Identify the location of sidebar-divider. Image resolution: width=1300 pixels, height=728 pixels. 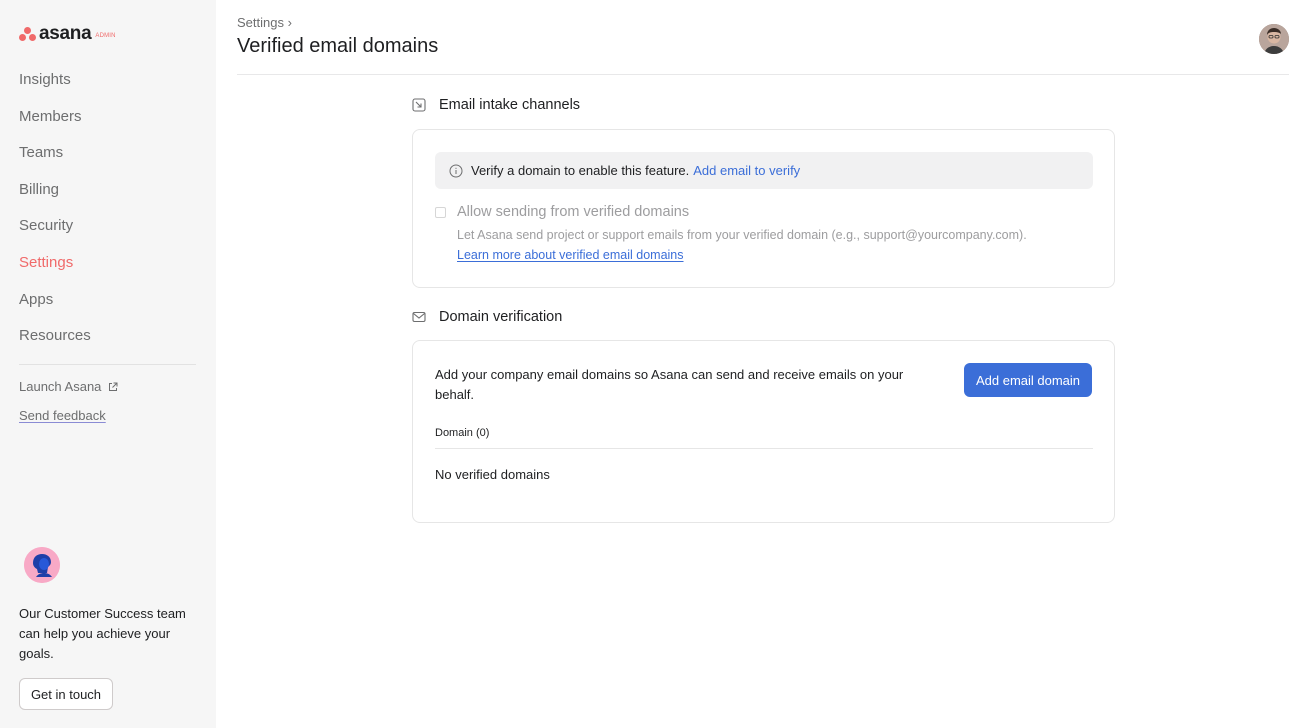
(107, 364).